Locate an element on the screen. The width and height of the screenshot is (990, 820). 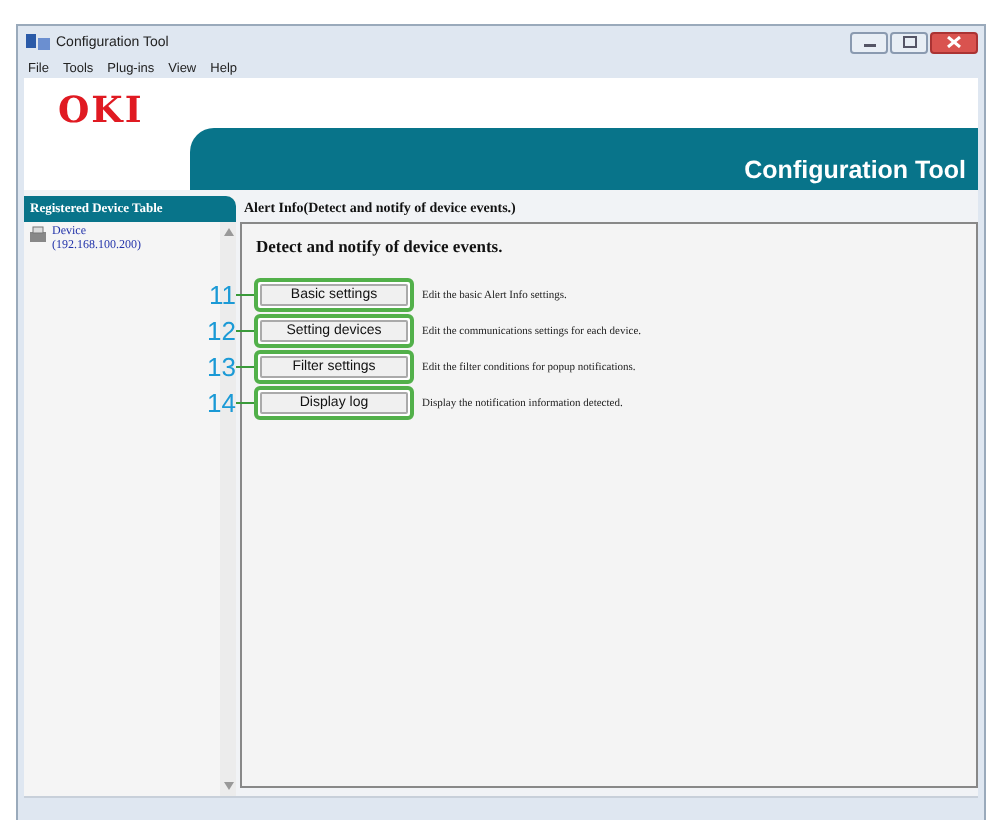
callout-number: 13 is located at coordinates (220, 367).